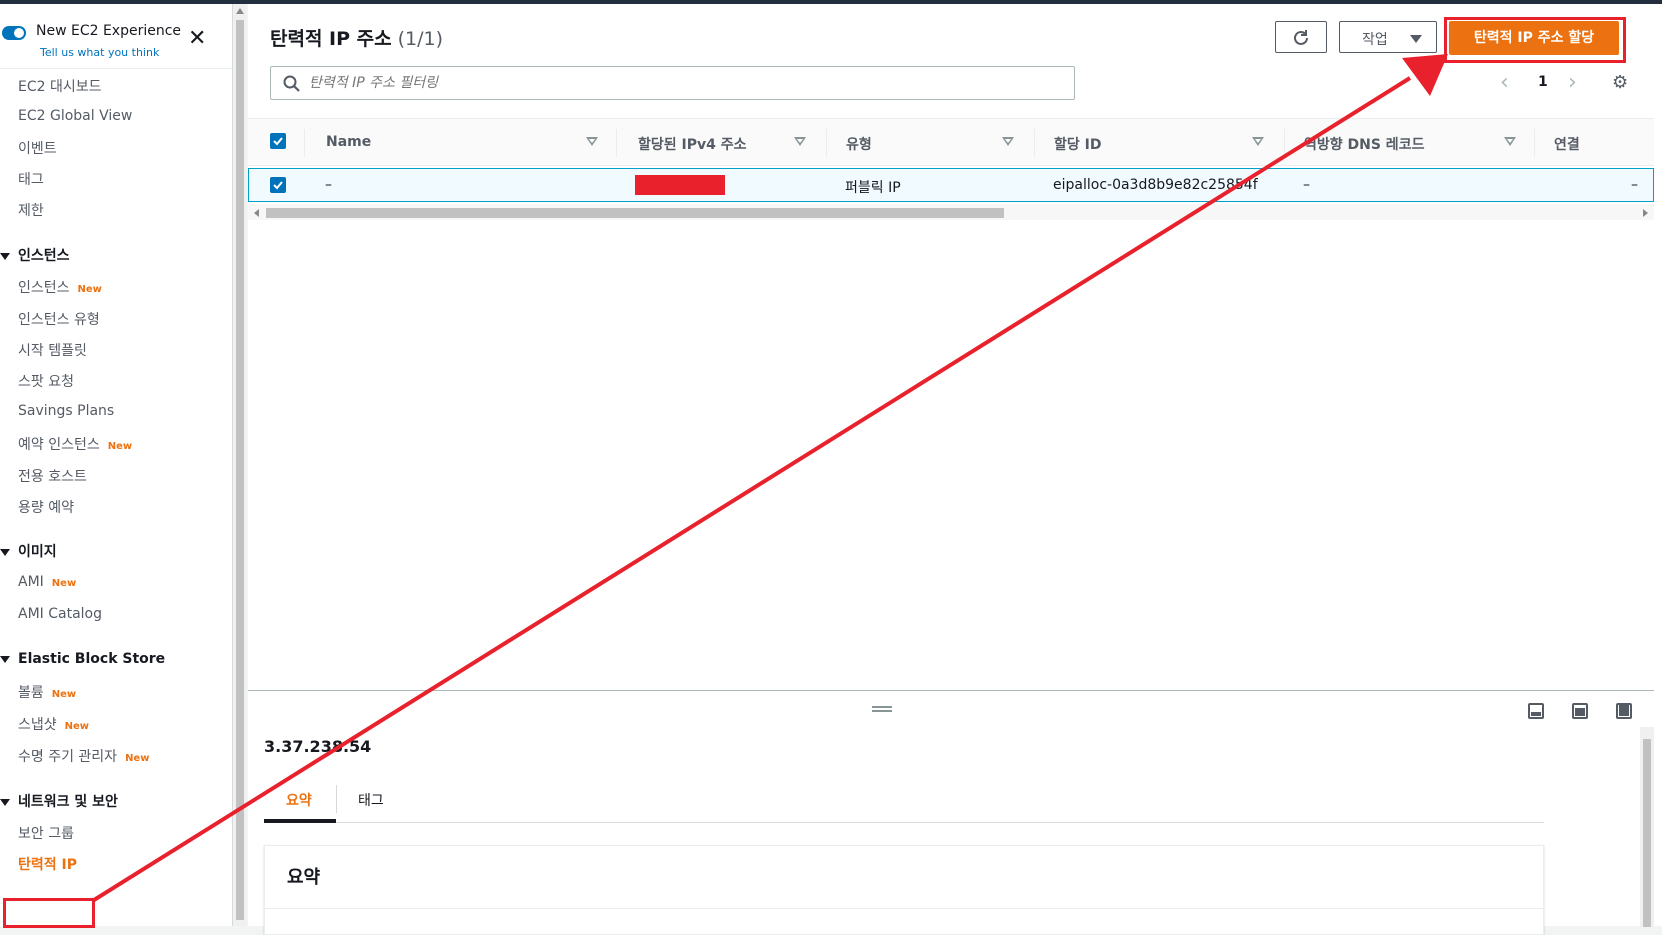  What do you see at coordinates (1364, 144) in the screenshot?
I see `column-header-reverse-dns: 역방향 DNS 레코드` at bounding box center [1364, 144].